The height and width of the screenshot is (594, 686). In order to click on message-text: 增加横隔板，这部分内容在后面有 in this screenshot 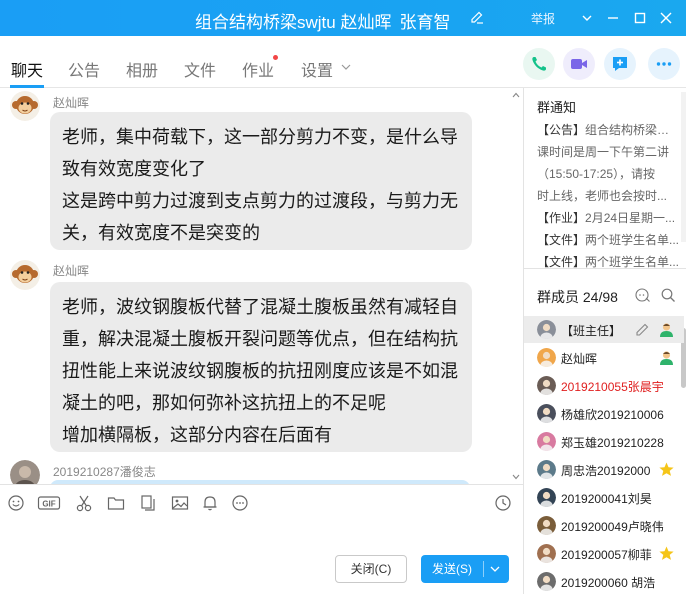, I will do `click(197, 435)`.